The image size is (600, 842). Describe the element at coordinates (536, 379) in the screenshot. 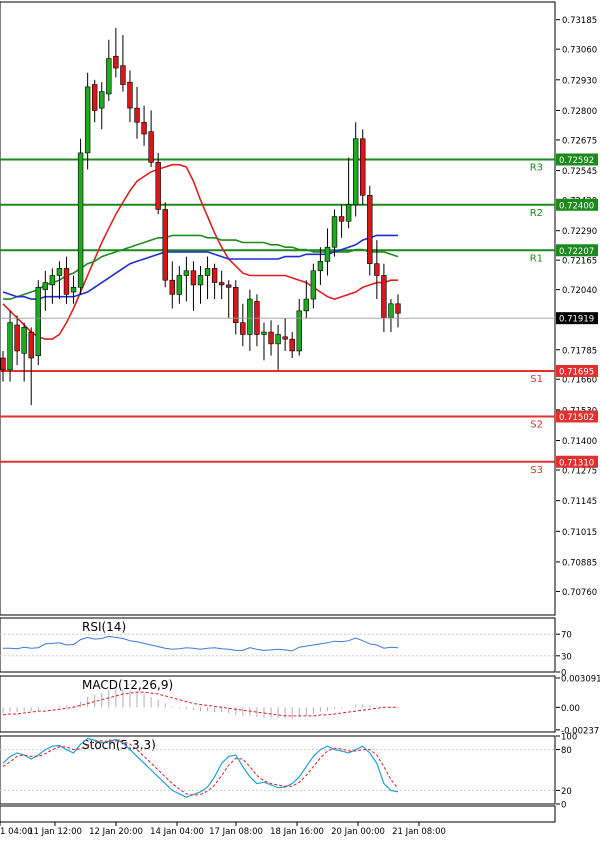

I see `level-name-s1: S1` at that location.